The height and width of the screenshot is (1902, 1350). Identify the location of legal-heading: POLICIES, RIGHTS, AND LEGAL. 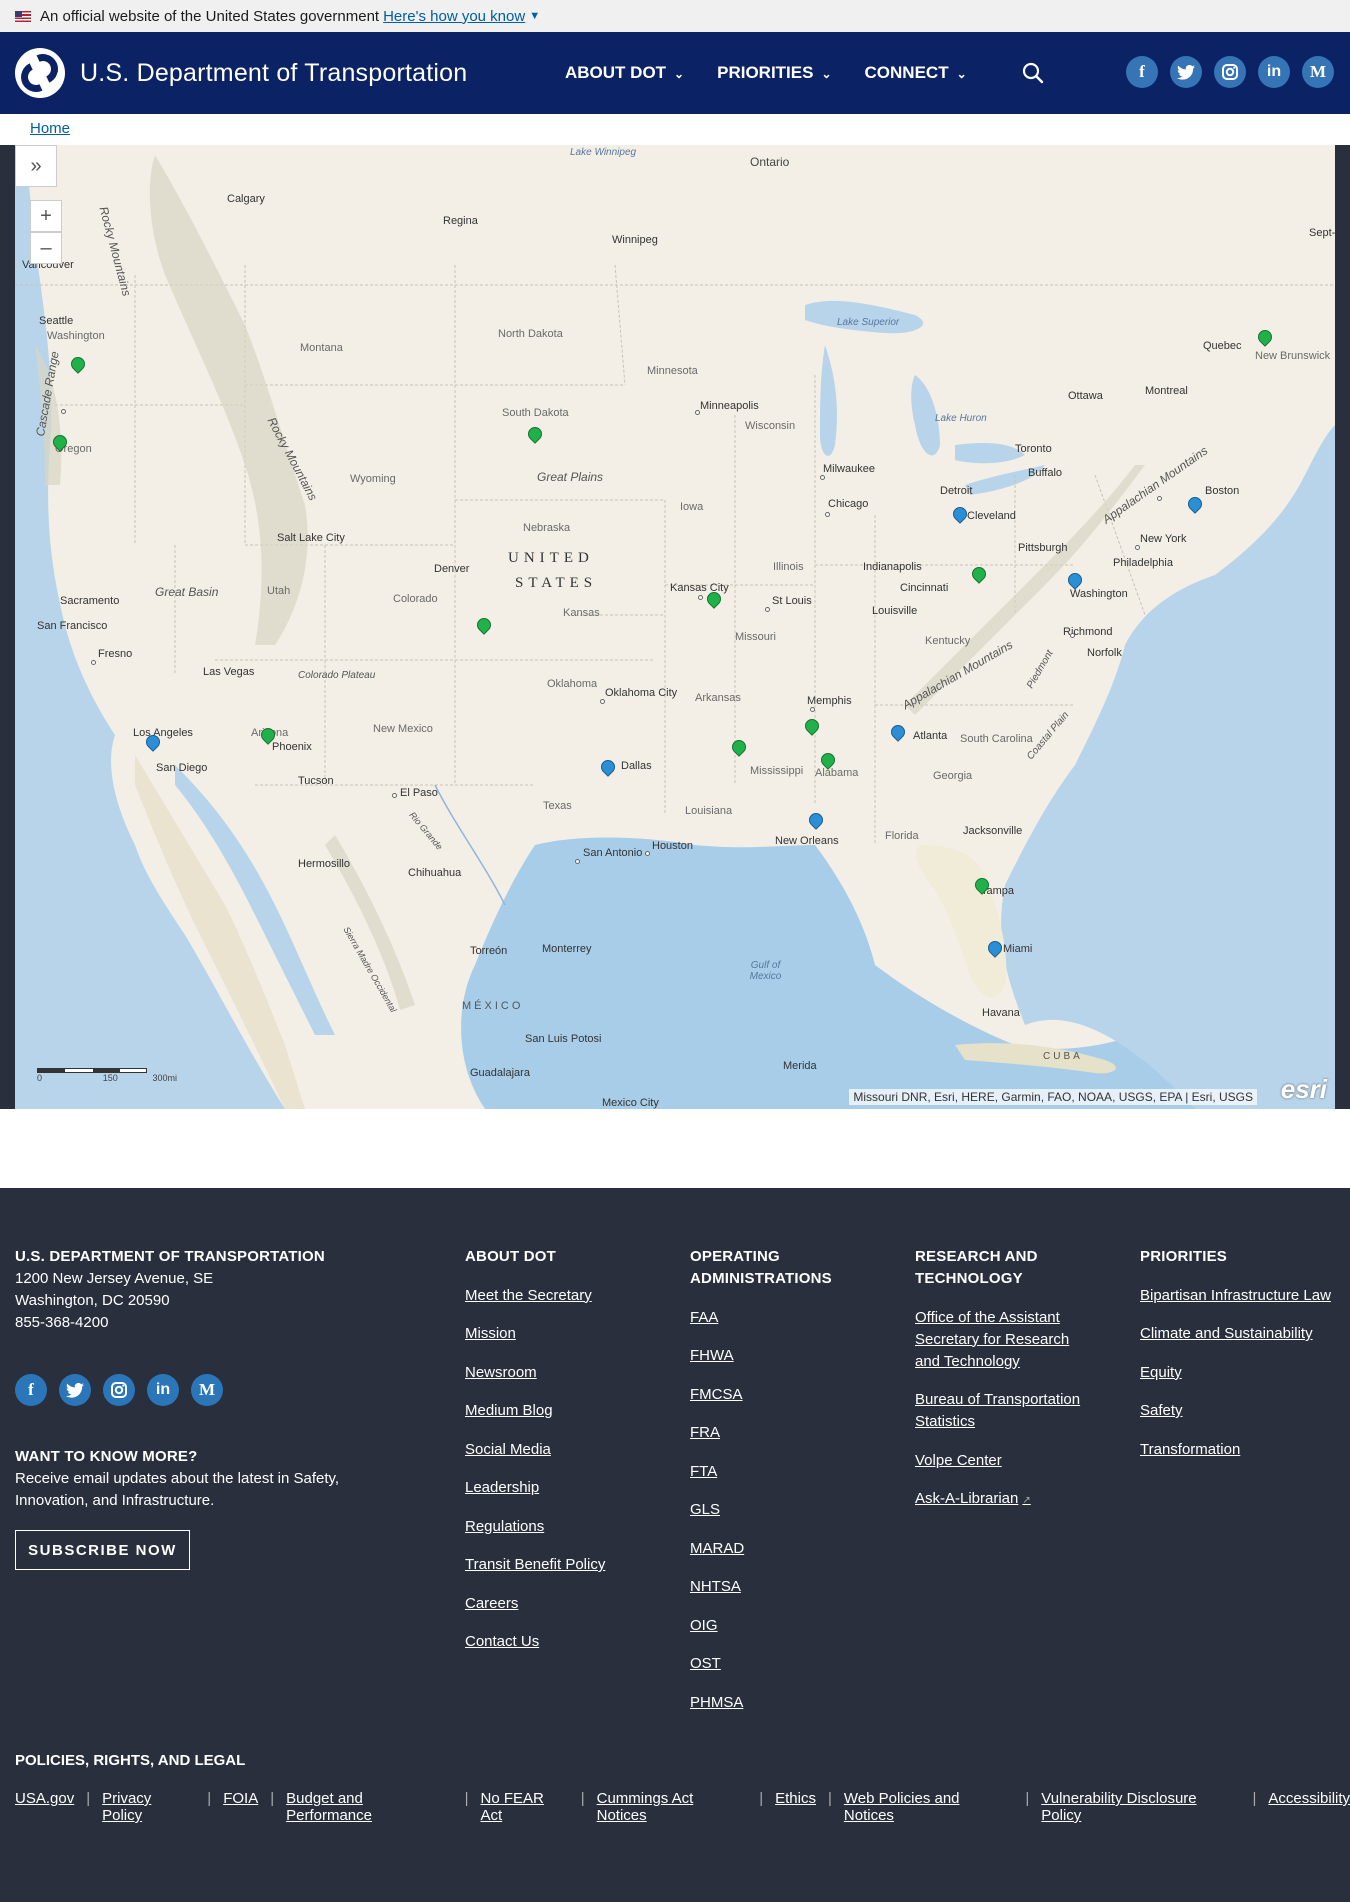
(130, 1760).